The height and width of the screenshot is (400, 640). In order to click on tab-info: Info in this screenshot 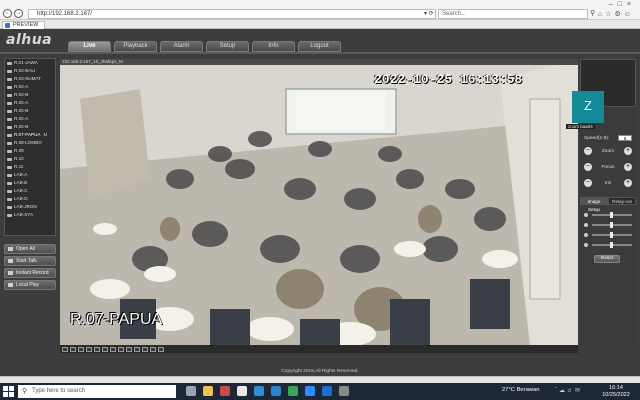, I will do `click(273, 46)`.